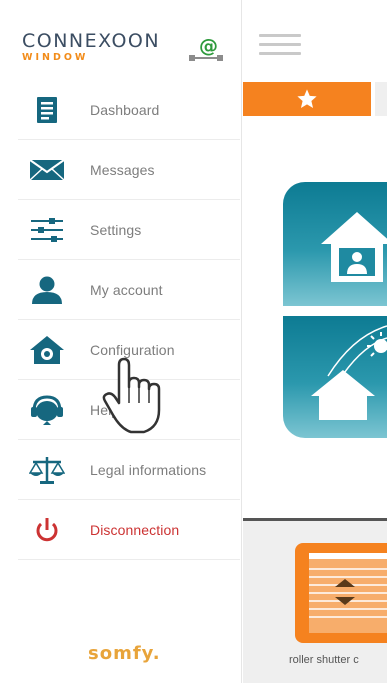 This screenshot has height=683, width=387. Describe the element at coordinates (47, 290) in the screenshot. I see `user-icon` at that location.